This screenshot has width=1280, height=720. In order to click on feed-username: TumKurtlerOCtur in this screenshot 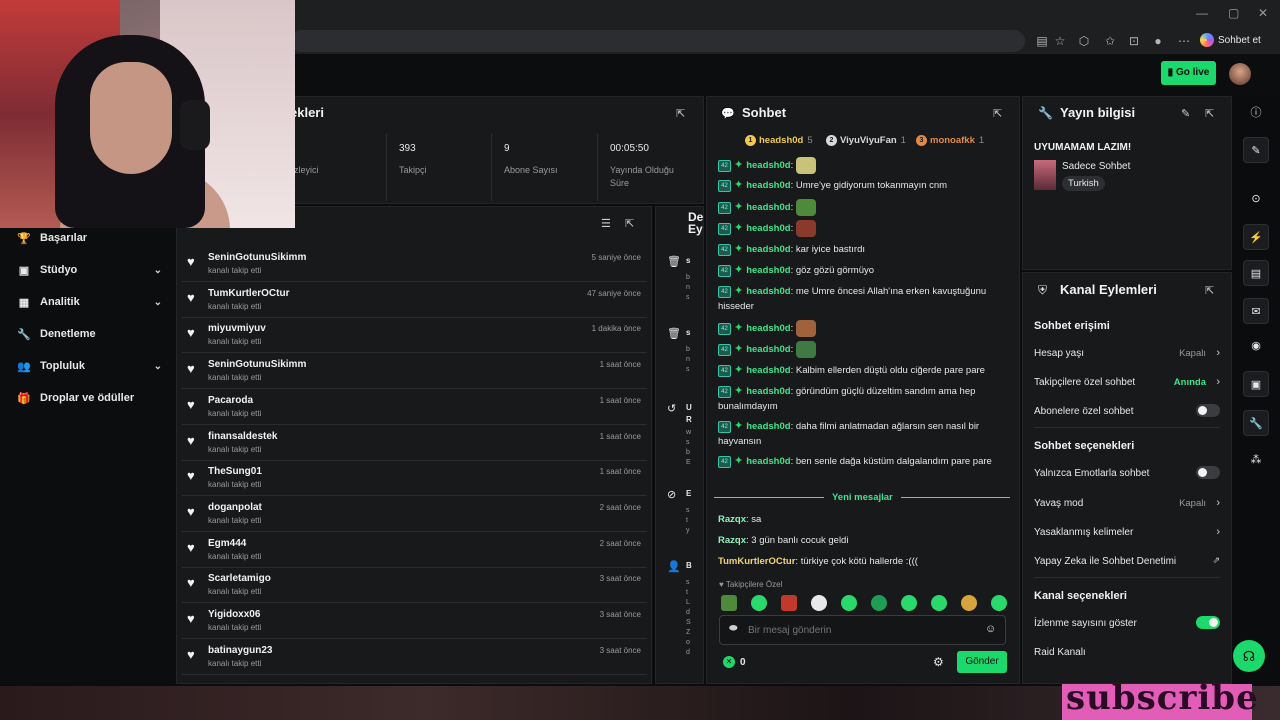, I will do `click(248, 293)`.